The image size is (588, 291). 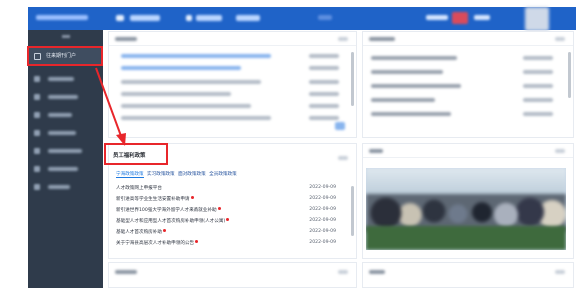 What do you see at coordinates (173, 221) in the screenshot?
I see `news-title: 基础型人才和应用型人才首次购房补助申领(人才公寓)` at bounding box center [173, 221].